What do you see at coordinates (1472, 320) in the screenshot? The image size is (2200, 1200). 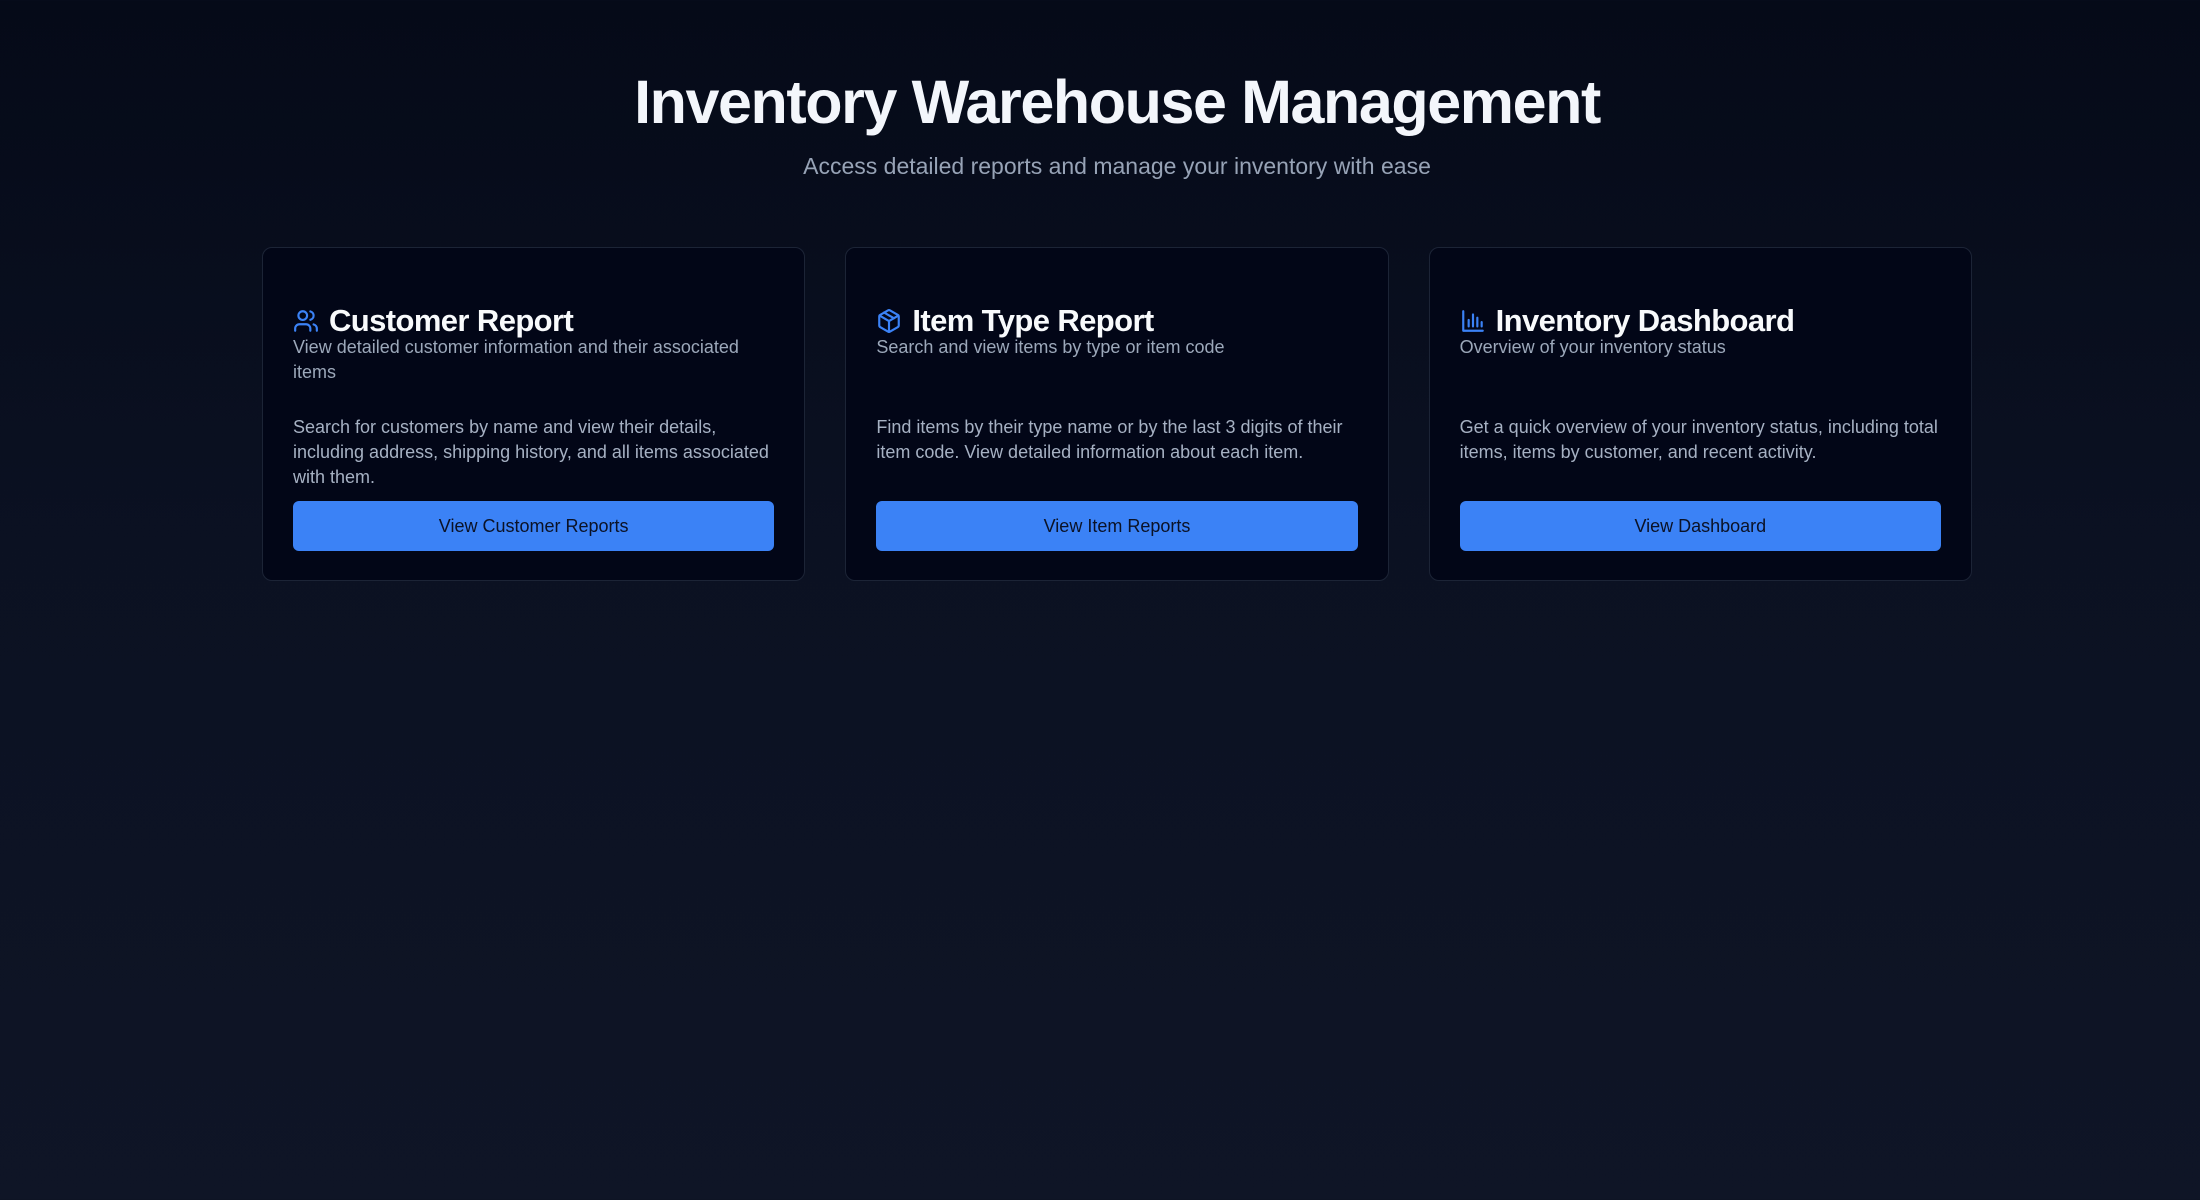 I see `bar-chart-icon` at bounding box center [1472, 320].